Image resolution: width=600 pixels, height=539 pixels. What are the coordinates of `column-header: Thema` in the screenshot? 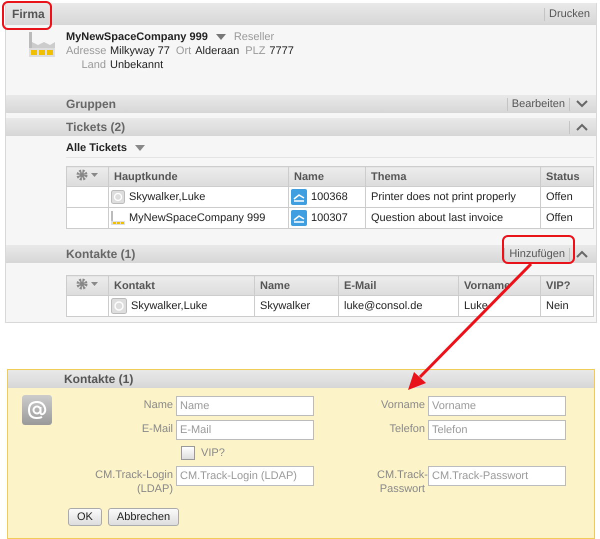 It's located at (453, 176).